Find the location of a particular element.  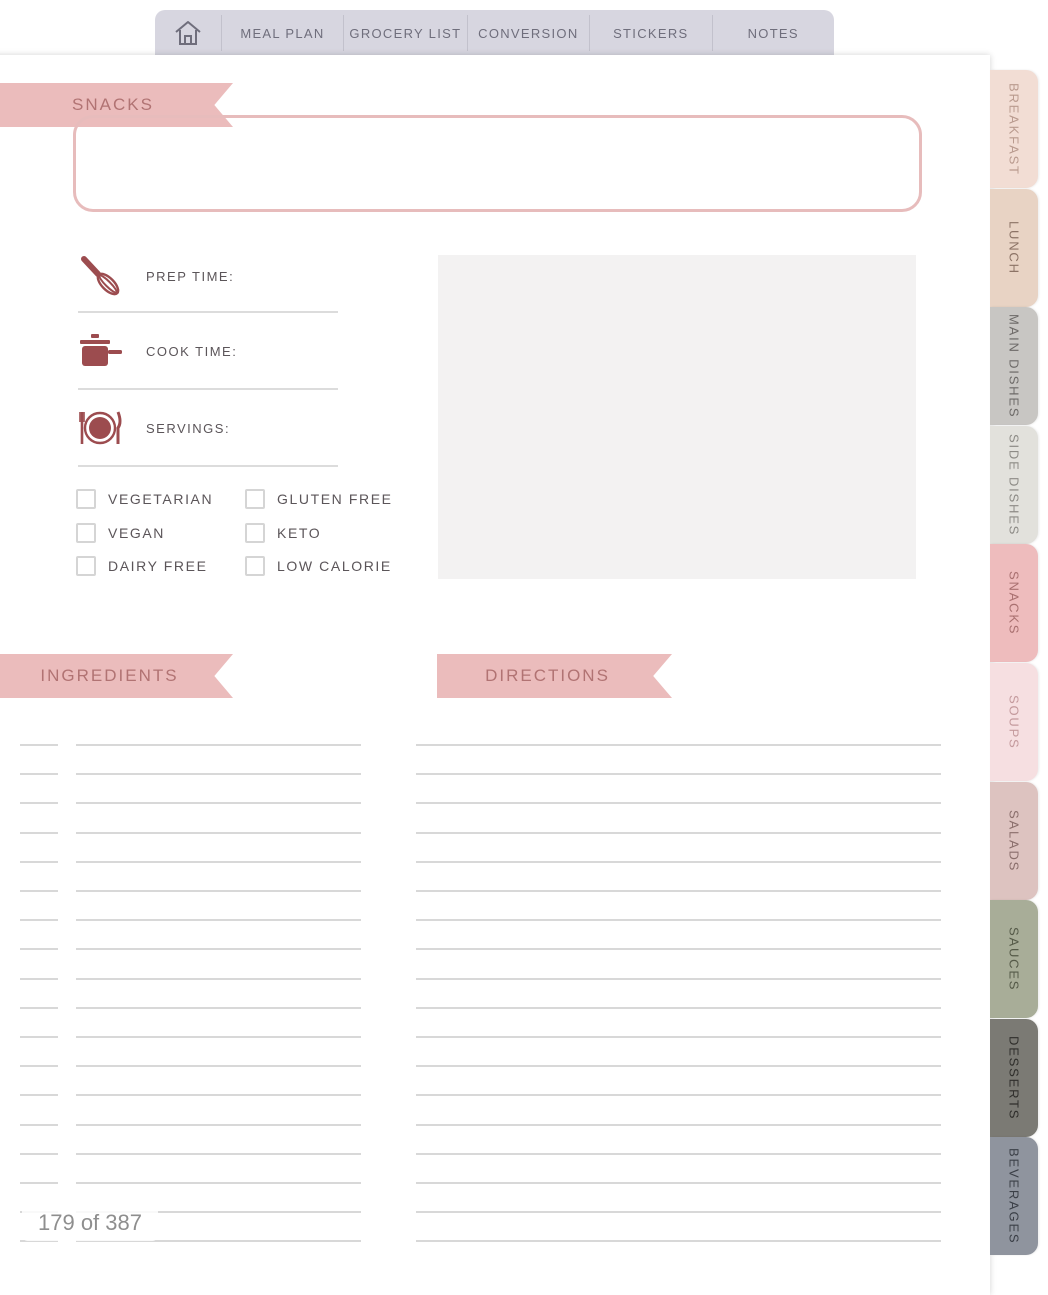

checkbox-label: LOW CALORIE is located at coordinates (334, 566).